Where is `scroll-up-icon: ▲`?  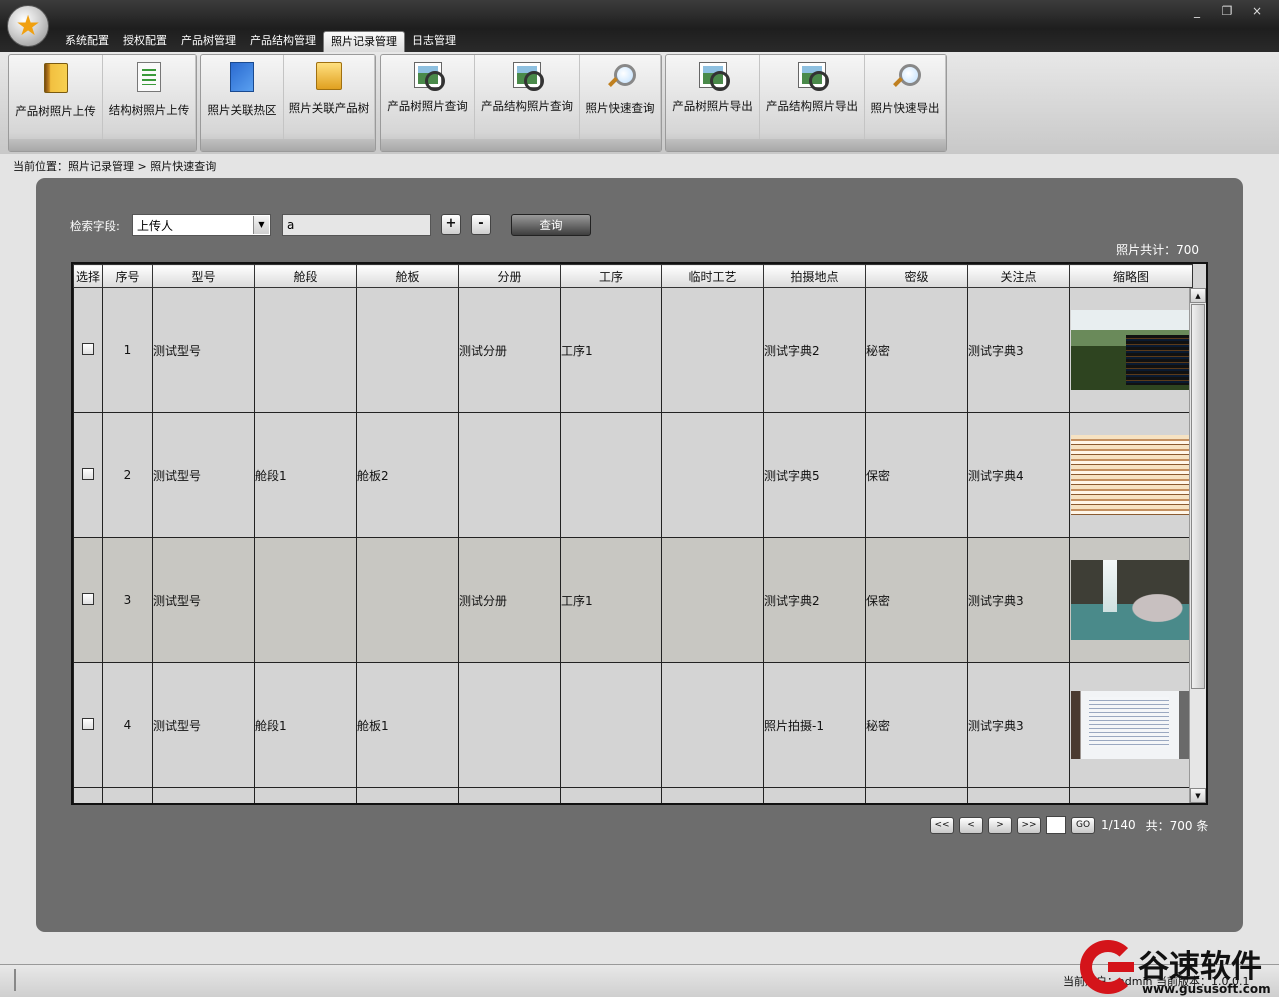
scroll-up-icon: ▲ is located at coordinates (1198, 295).